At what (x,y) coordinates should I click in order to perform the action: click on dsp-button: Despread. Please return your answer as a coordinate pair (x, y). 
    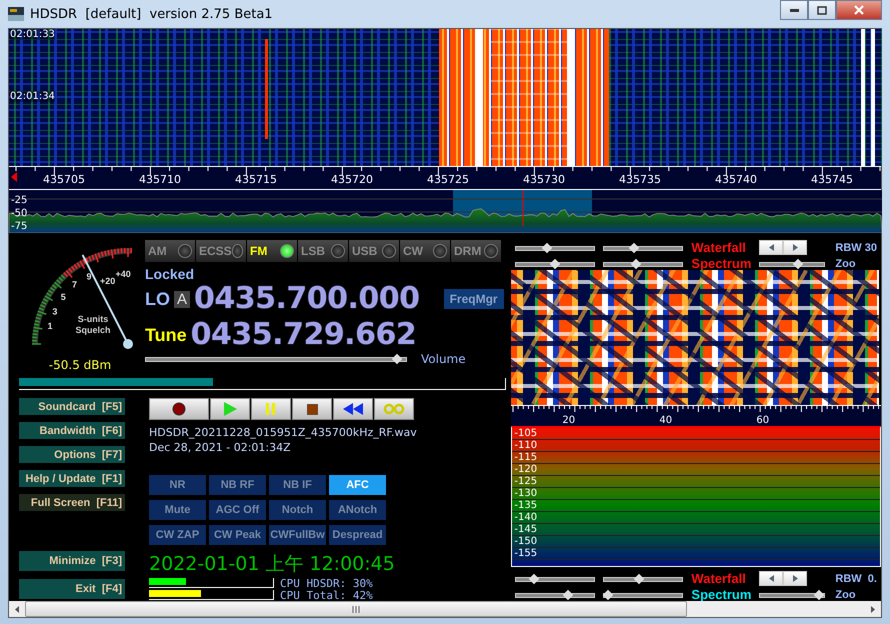
    Looking at the image, I should click on (357, 535).